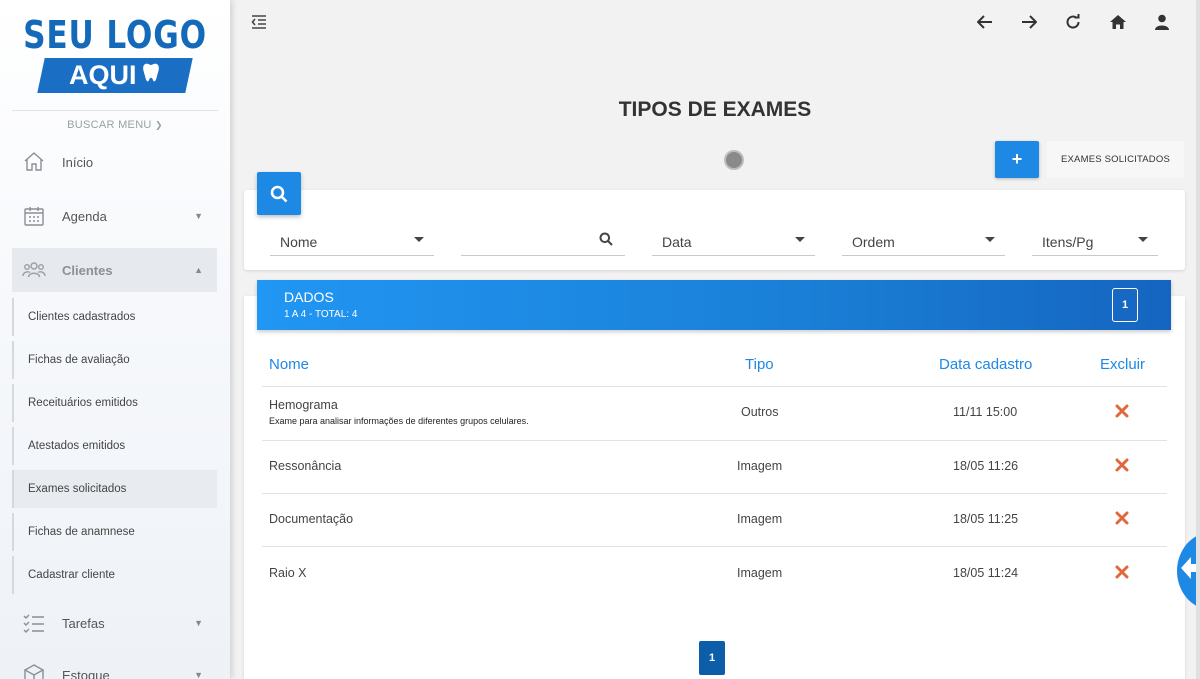  What do you see at coordinates (115, 35) in the screenshot?
I see `logo-line1: SEU LOGO` at bounding box center [115, 35].